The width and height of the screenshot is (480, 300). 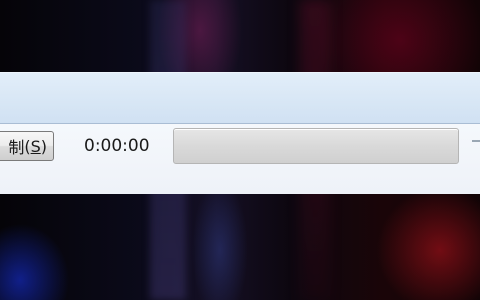 I want to click on recording-level-bar, so click(x=316, y=146).